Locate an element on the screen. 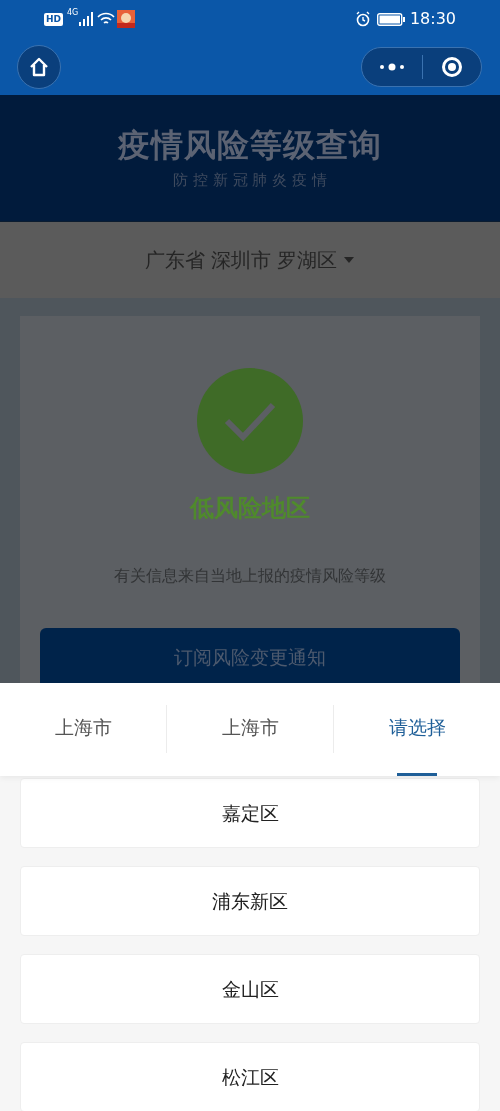 The width and height of the screenshot is (500, 1111). battery-icon is located at coordinates (390, 19).